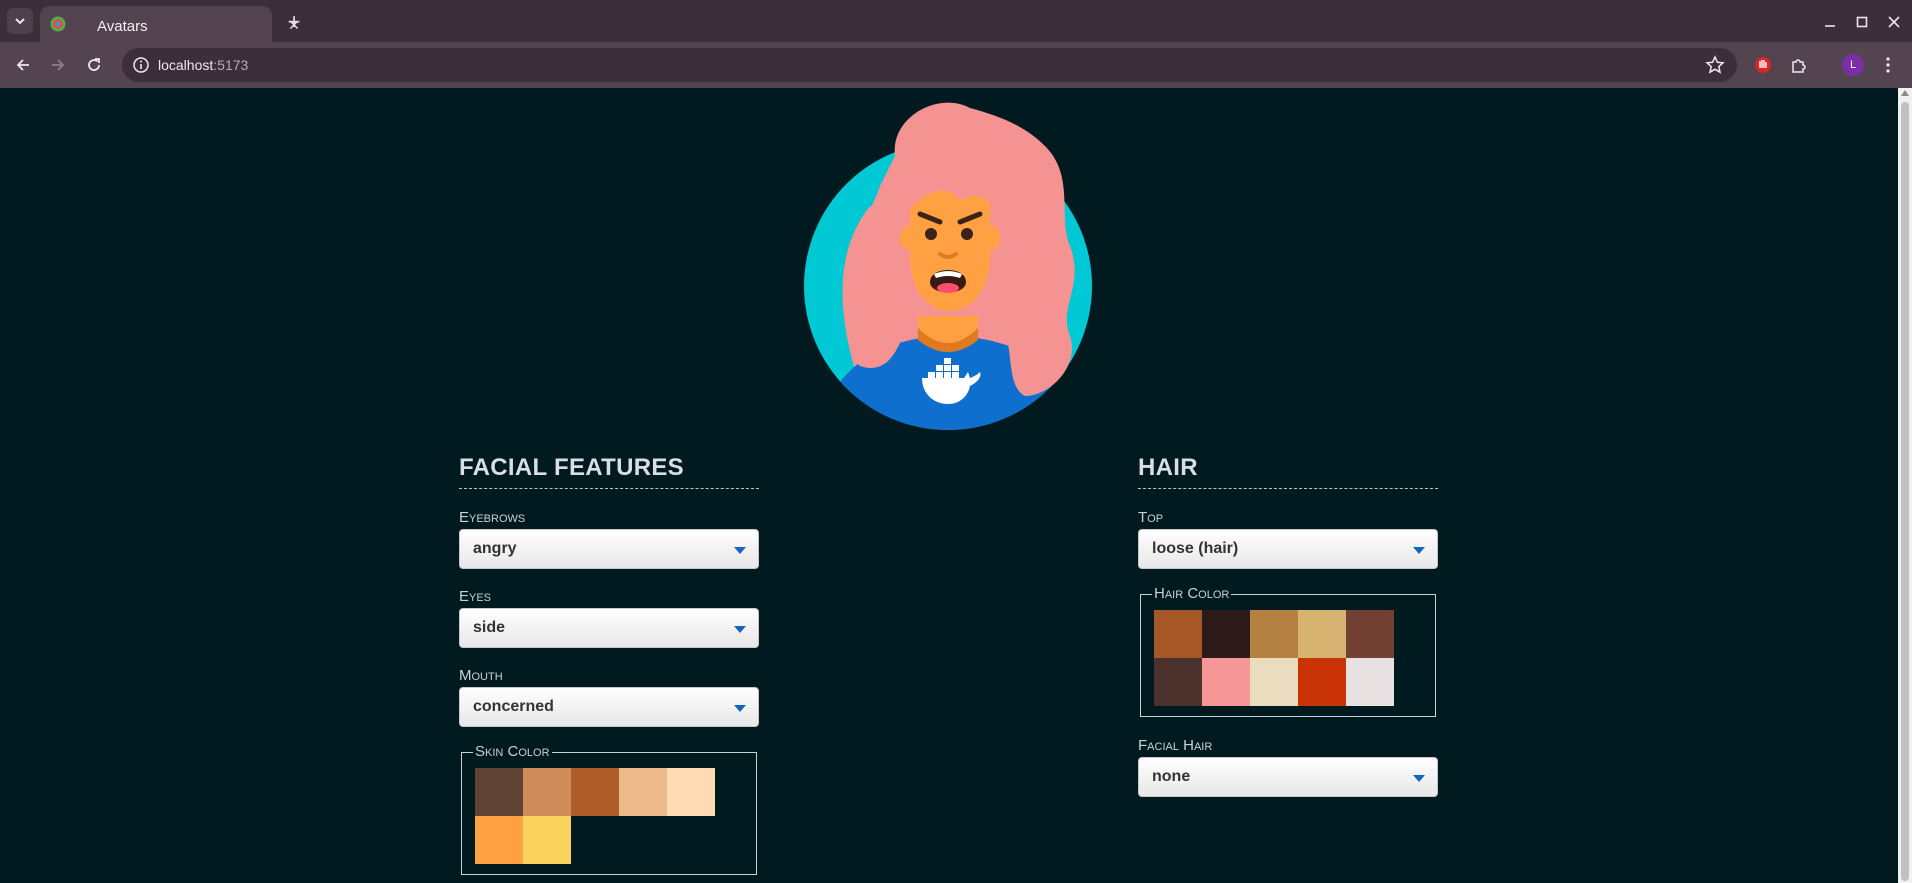  What do you see at coordinates (1715, 65) in the screenshot?
I see `bookmark-star-icon` at bounding box center [1715, 65].